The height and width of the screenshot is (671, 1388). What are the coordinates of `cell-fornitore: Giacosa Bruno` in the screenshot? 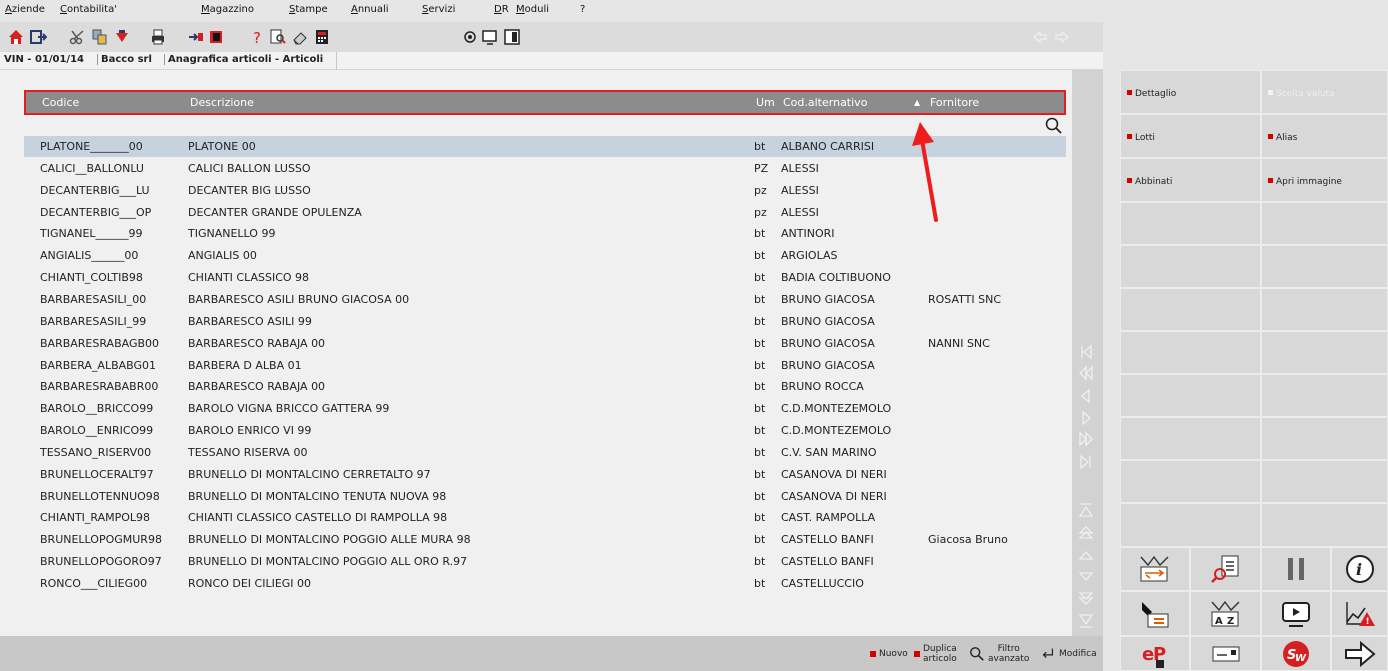 It's located at (968, 540).